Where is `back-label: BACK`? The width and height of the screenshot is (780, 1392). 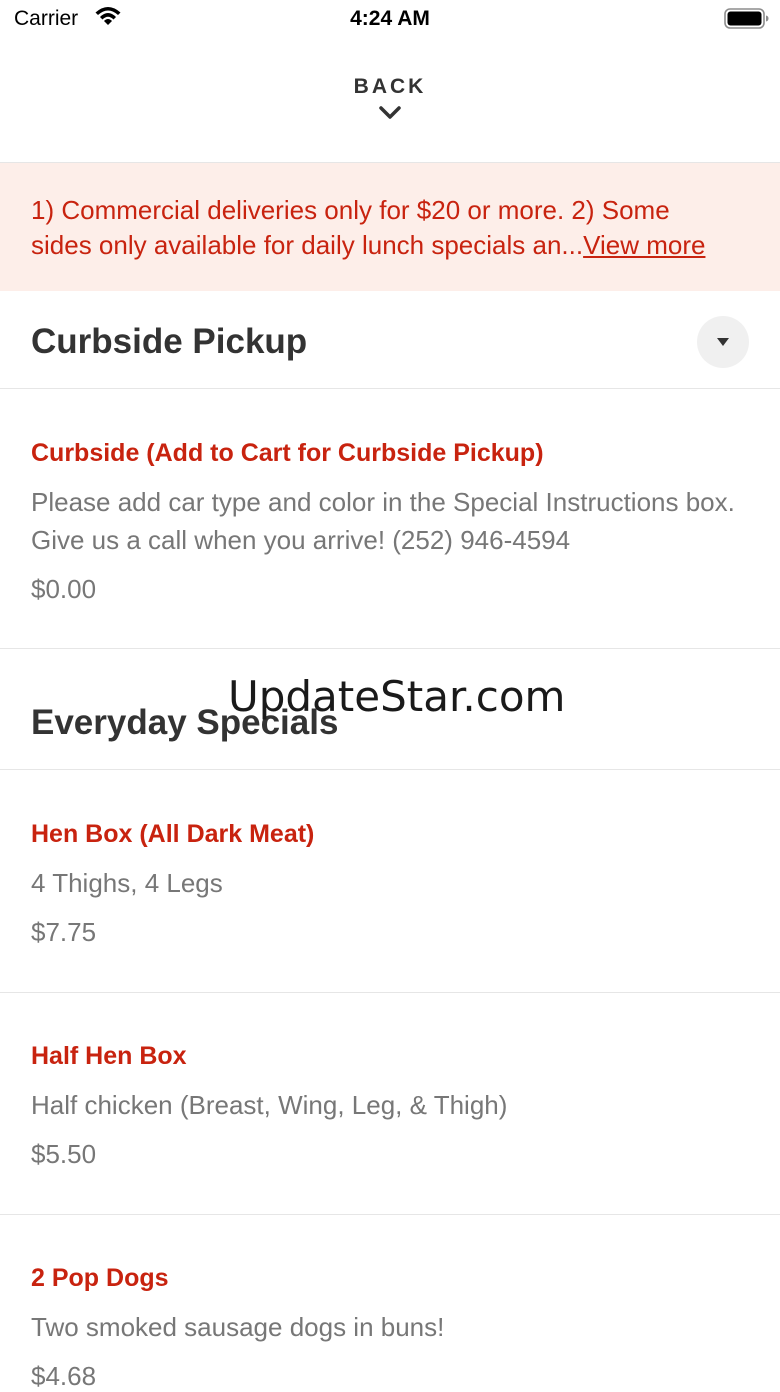
back-label: BACK is located at coordinates (390, 86).